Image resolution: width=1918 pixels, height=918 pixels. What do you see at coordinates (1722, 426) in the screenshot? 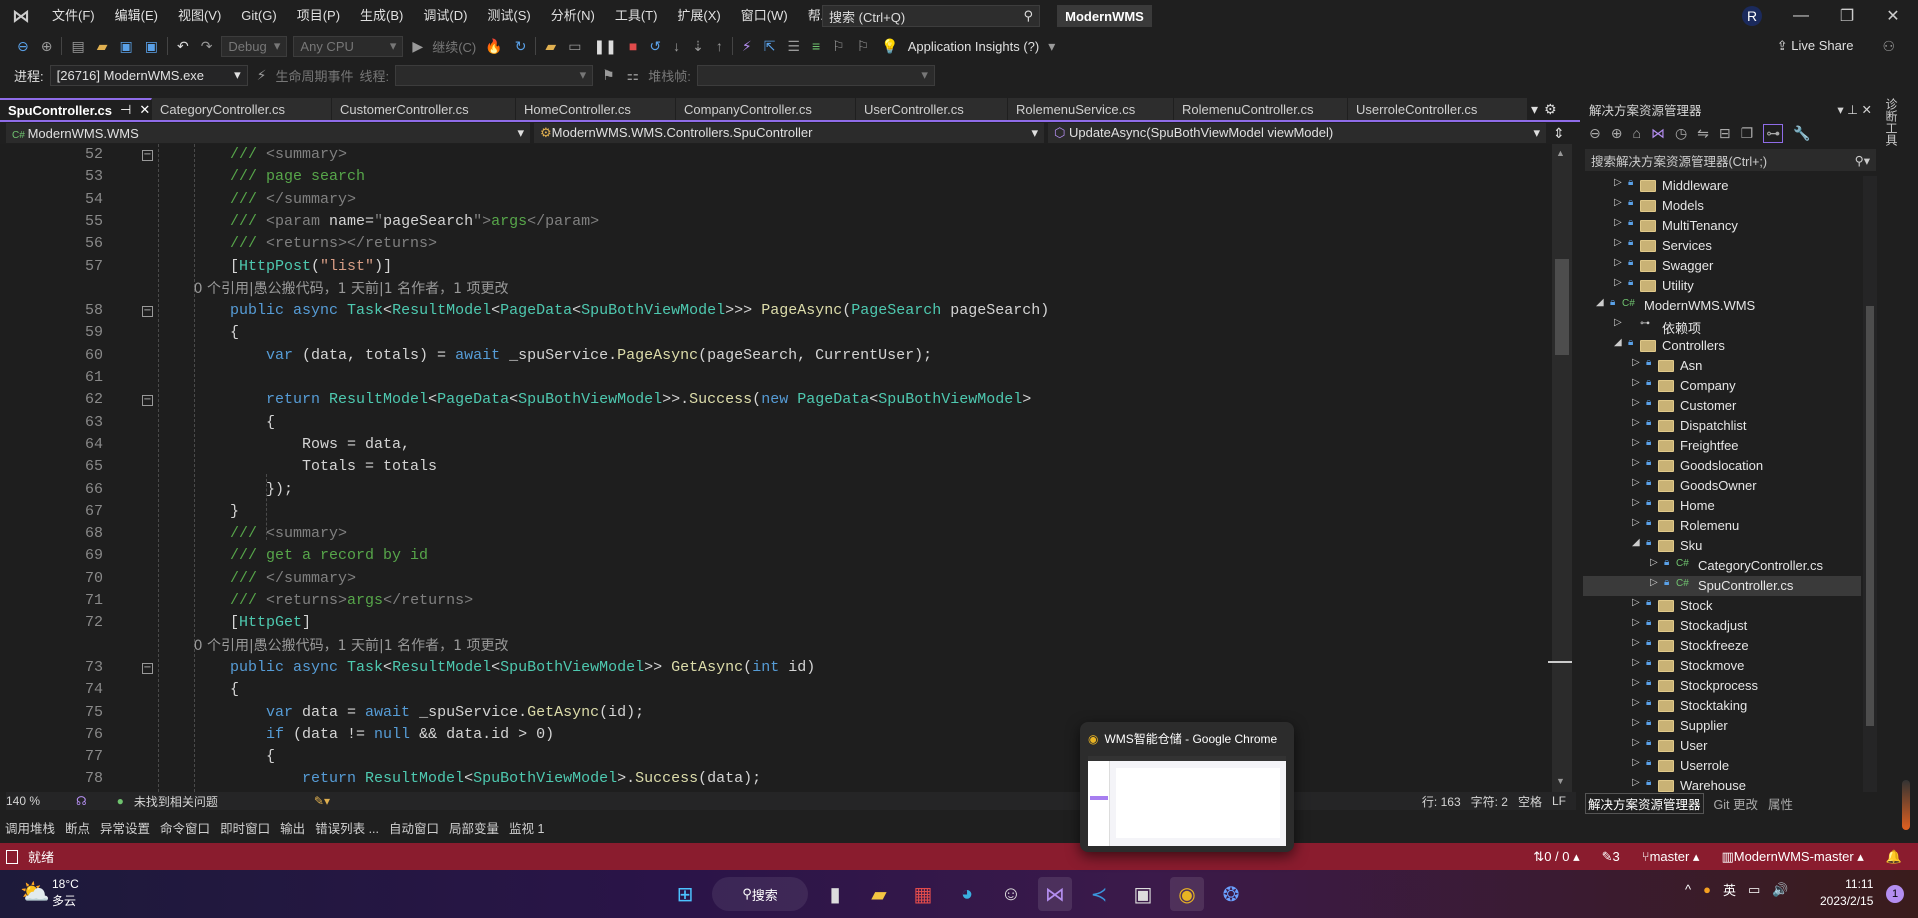
I see `tree-item: ▷ 🔒︎ Dispatchlist` at bounding box center [1722, 426].